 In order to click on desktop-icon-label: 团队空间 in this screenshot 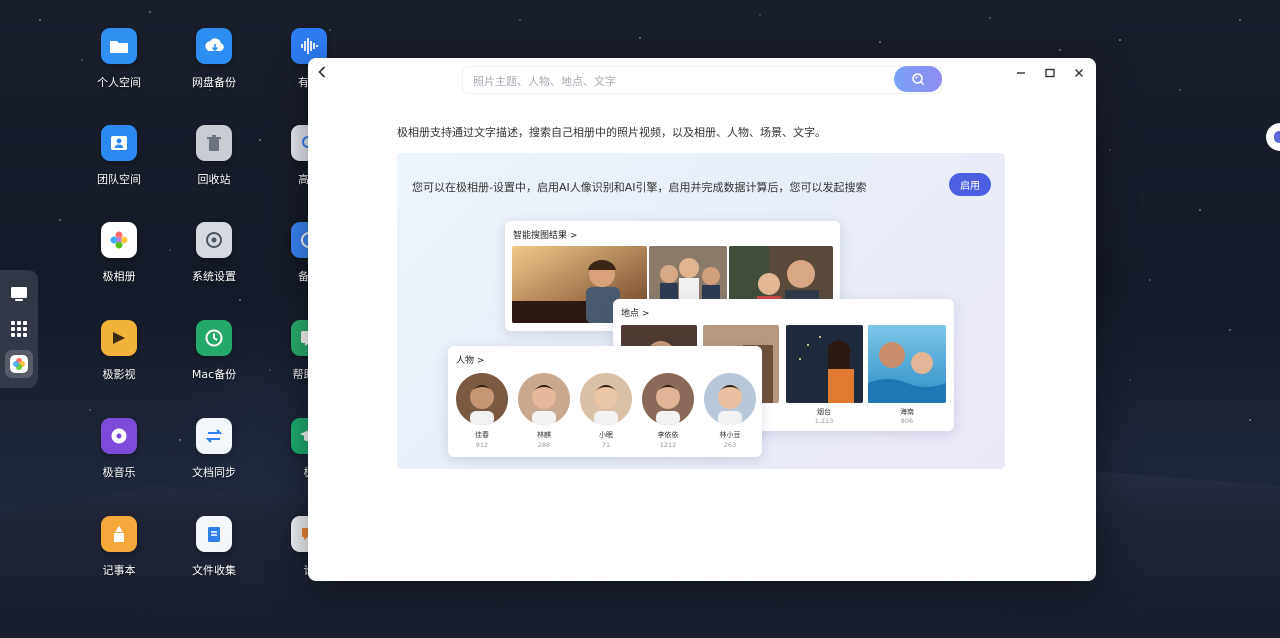, I will do `click(119, 179)`.